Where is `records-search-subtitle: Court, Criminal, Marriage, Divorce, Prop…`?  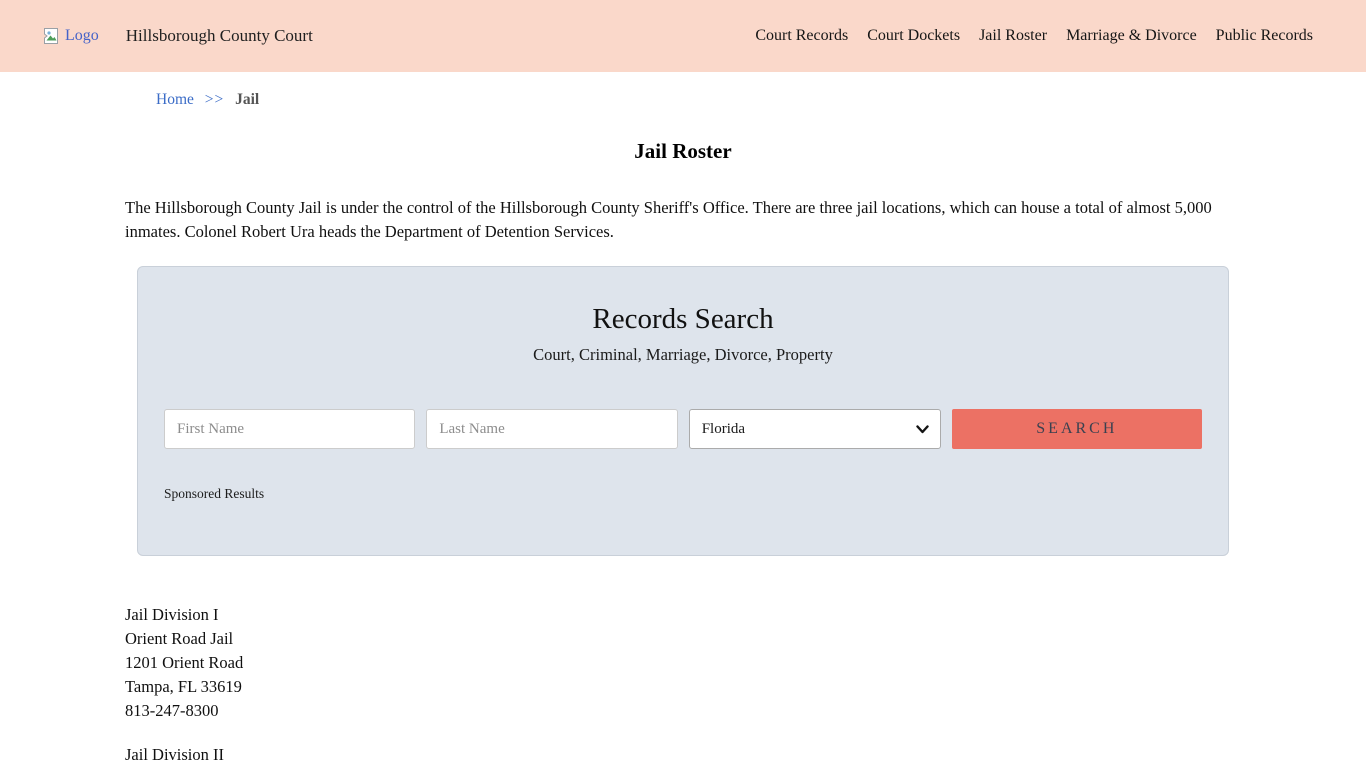 records-search-subtitle: Court, Criminal, Marriage, Divorce, Prop… is located at coordinates (683, 354).